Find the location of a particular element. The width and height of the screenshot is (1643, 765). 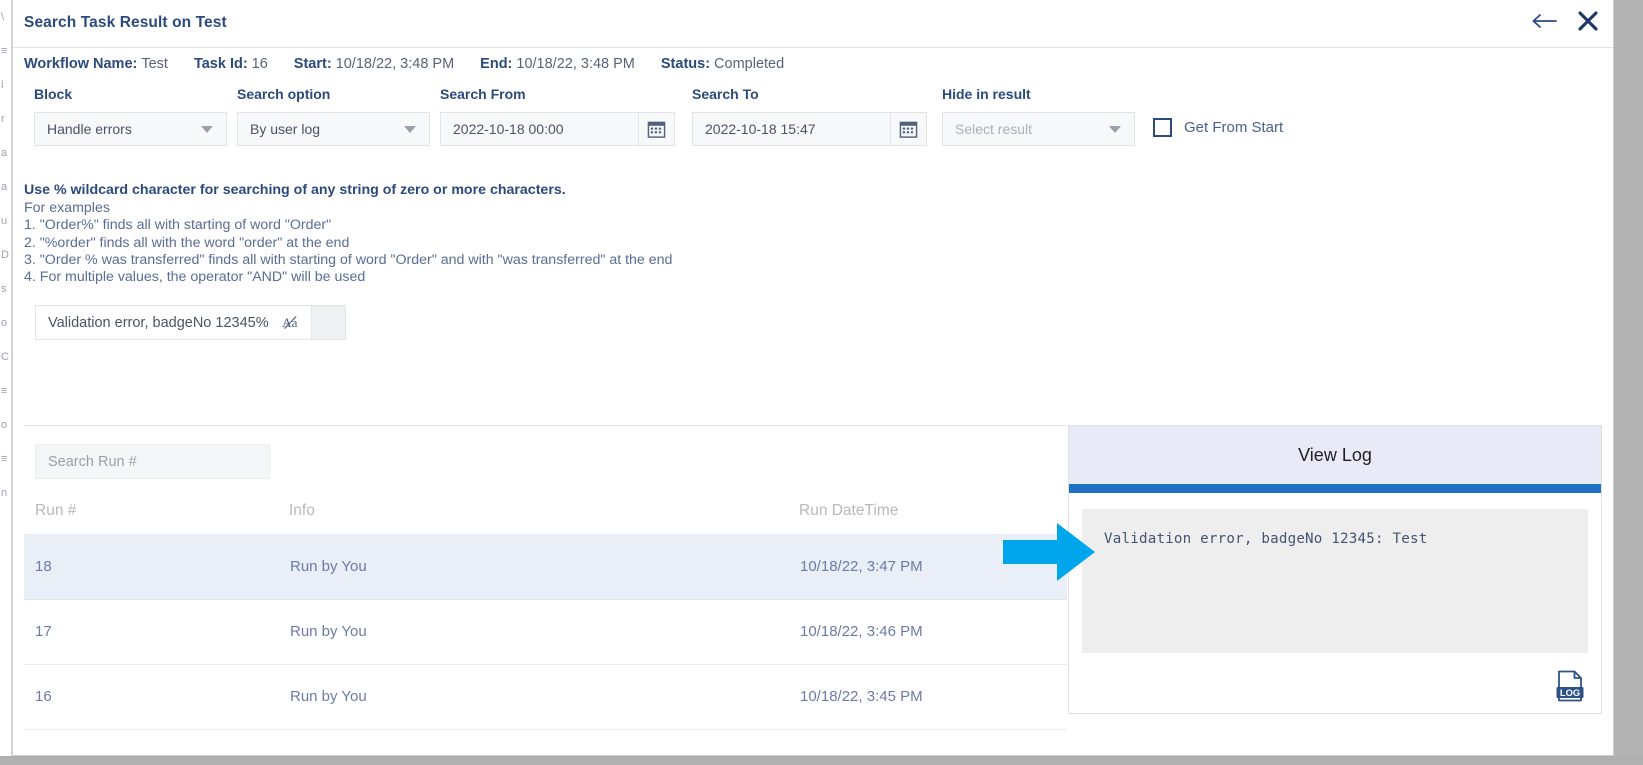

search-term-chip: Validation error, badgeNo 12345% Aa is located at coordinates (174, 322).